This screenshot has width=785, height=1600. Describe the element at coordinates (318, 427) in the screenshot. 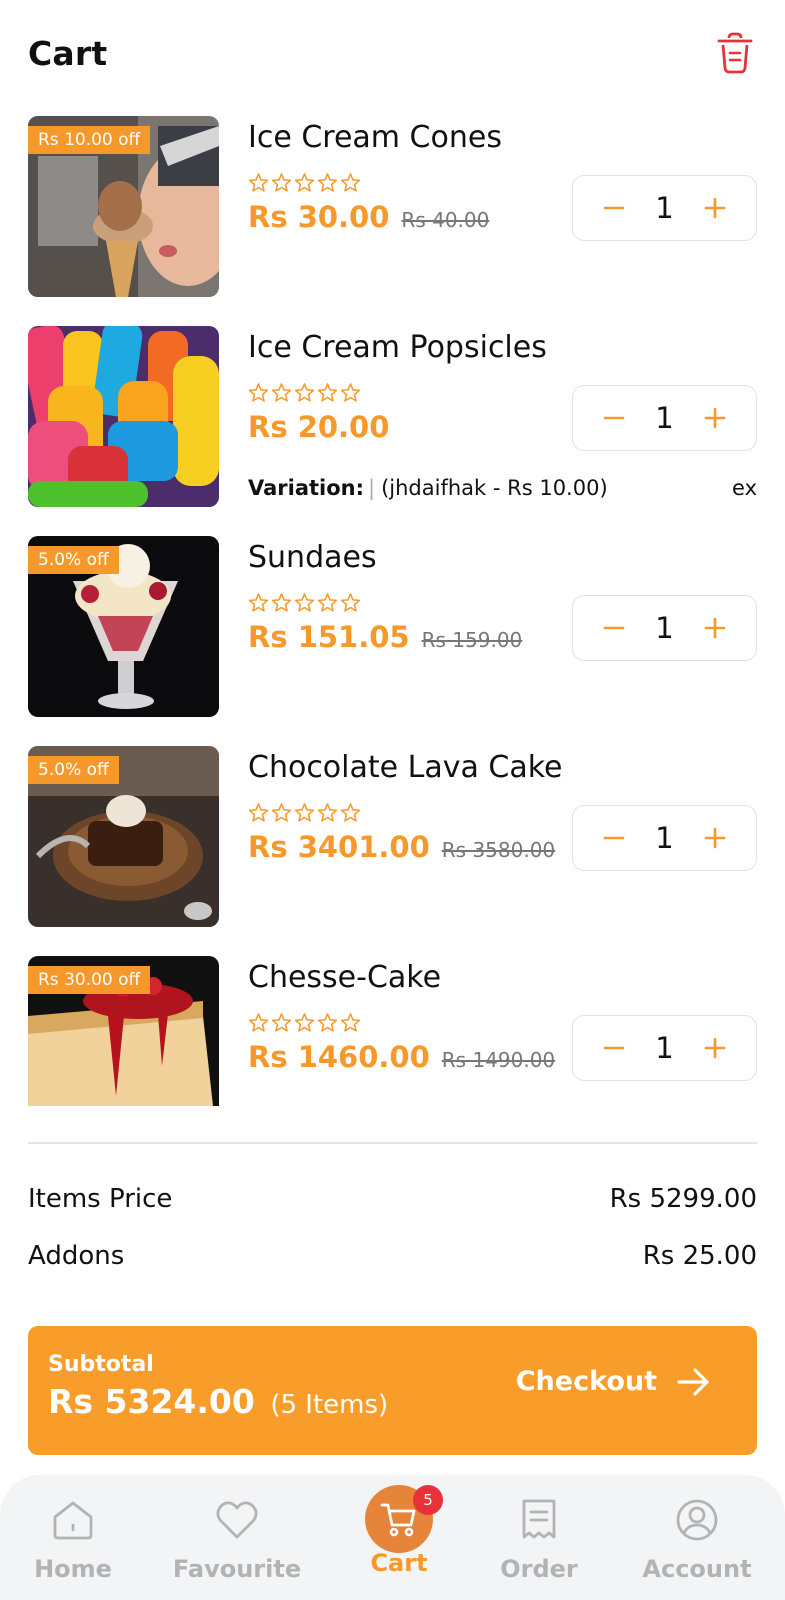

I see `price-row: Rs 20.00` at that location.